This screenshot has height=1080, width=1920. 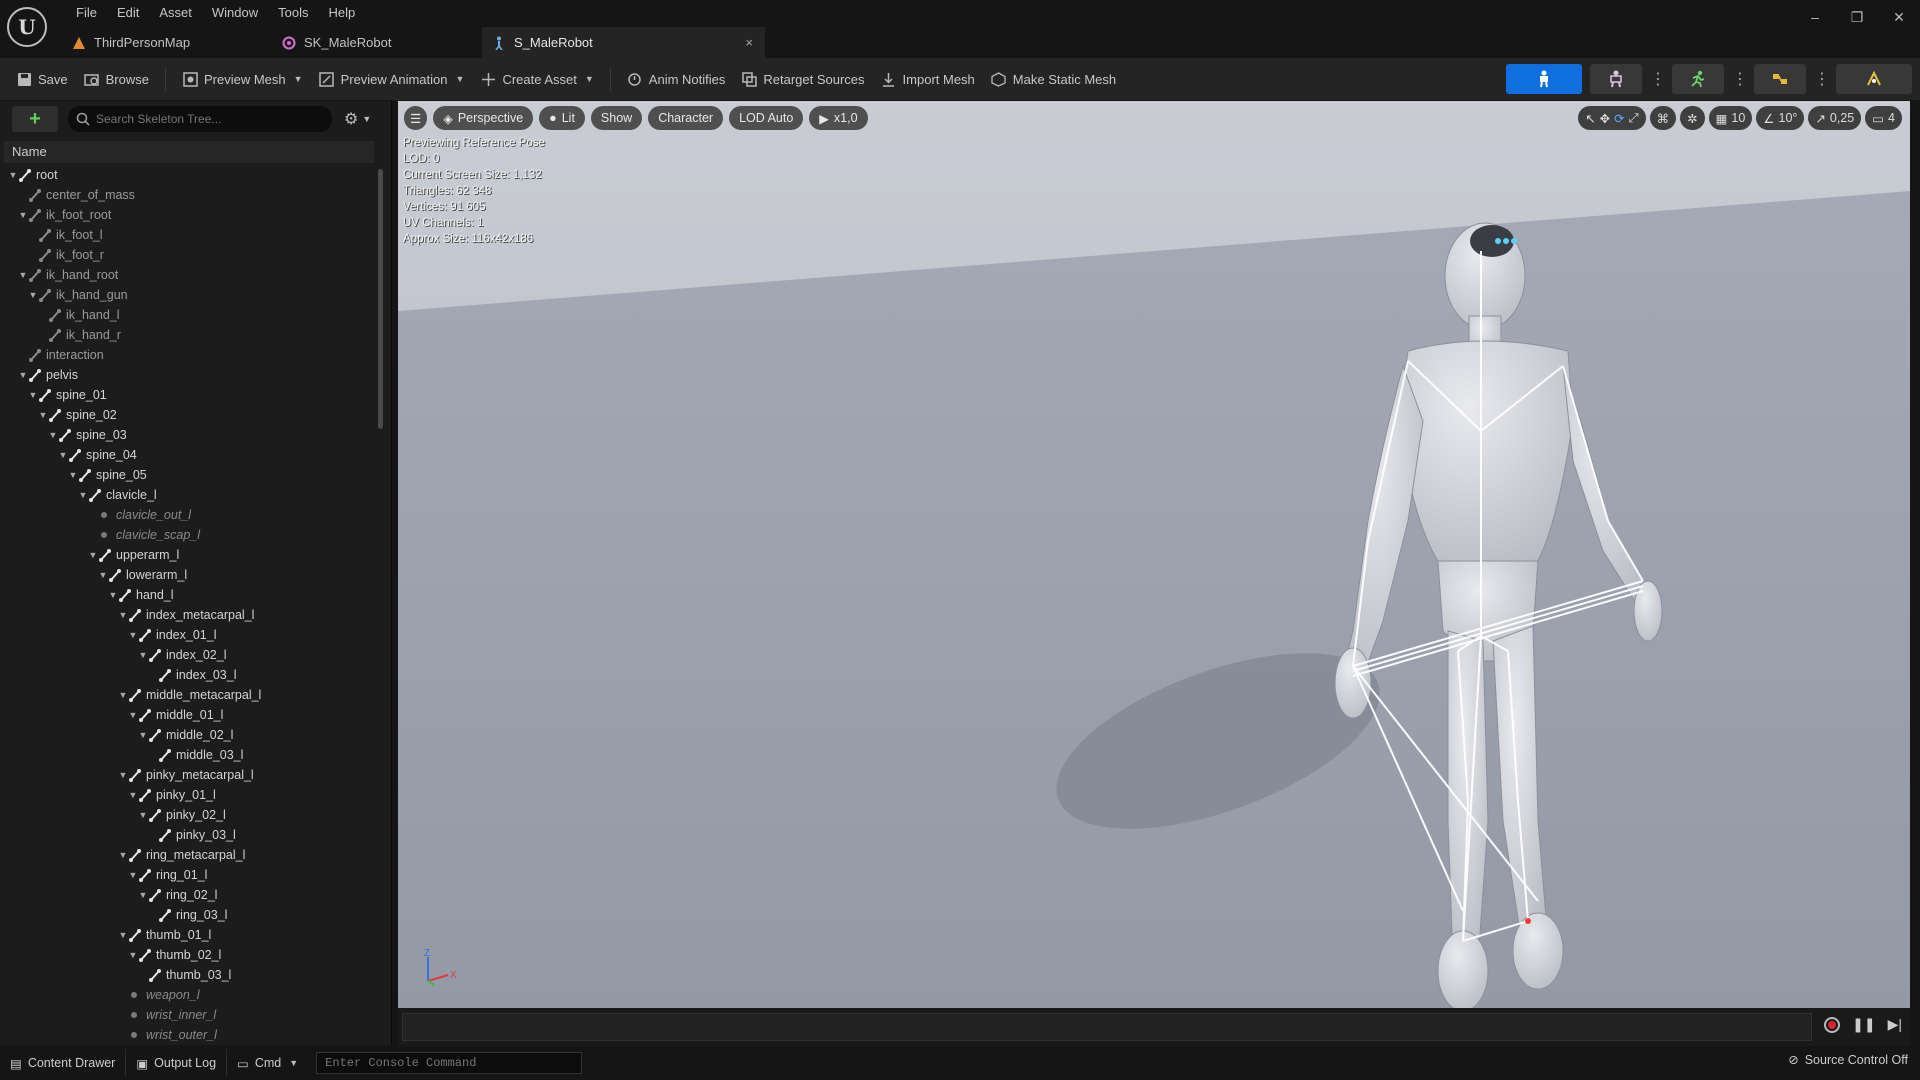 What do you see at coordinates (1874, 79) in the screenshot?
I see `physics-mode-button` at bounding box center [1874, 79].